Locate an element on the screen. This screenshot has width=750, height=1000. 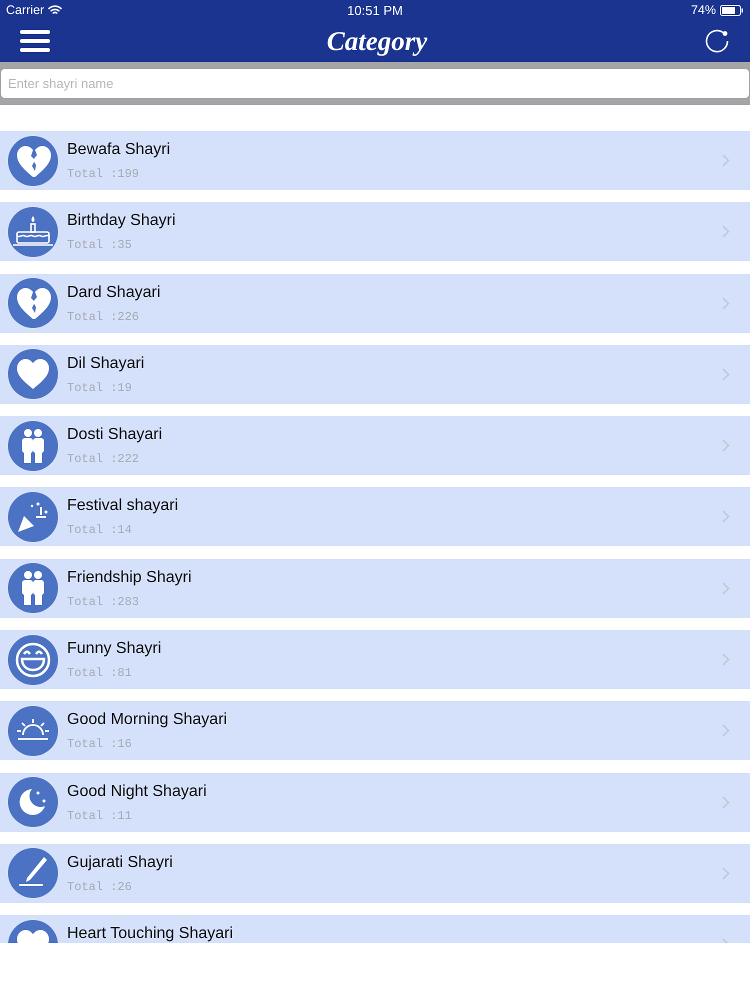
category-row: Funny Shayri Total :81 is located at coordinates (375, 660).